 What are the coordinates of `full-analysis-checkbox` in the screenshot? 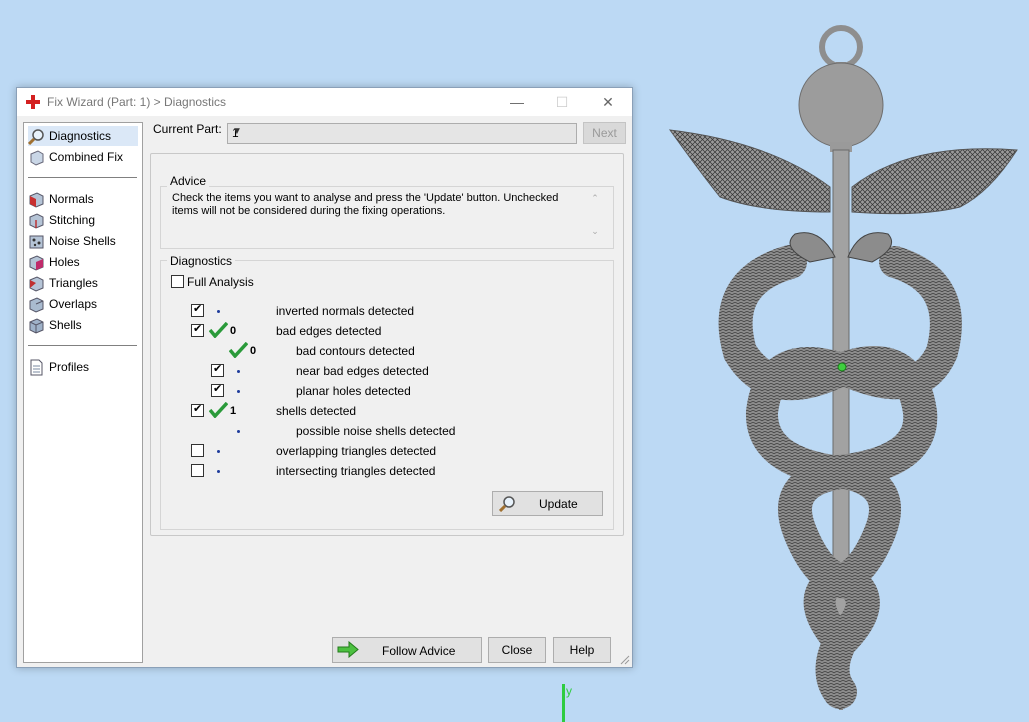 It's located at (177, 281).